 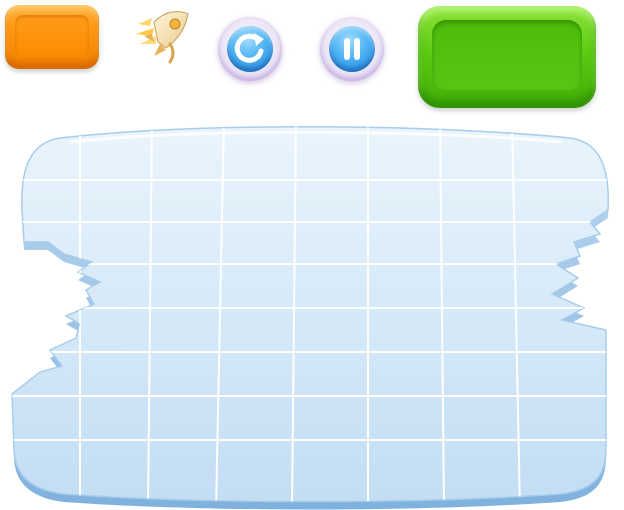 I want to click on pause-button, so click(x=352, y=49).